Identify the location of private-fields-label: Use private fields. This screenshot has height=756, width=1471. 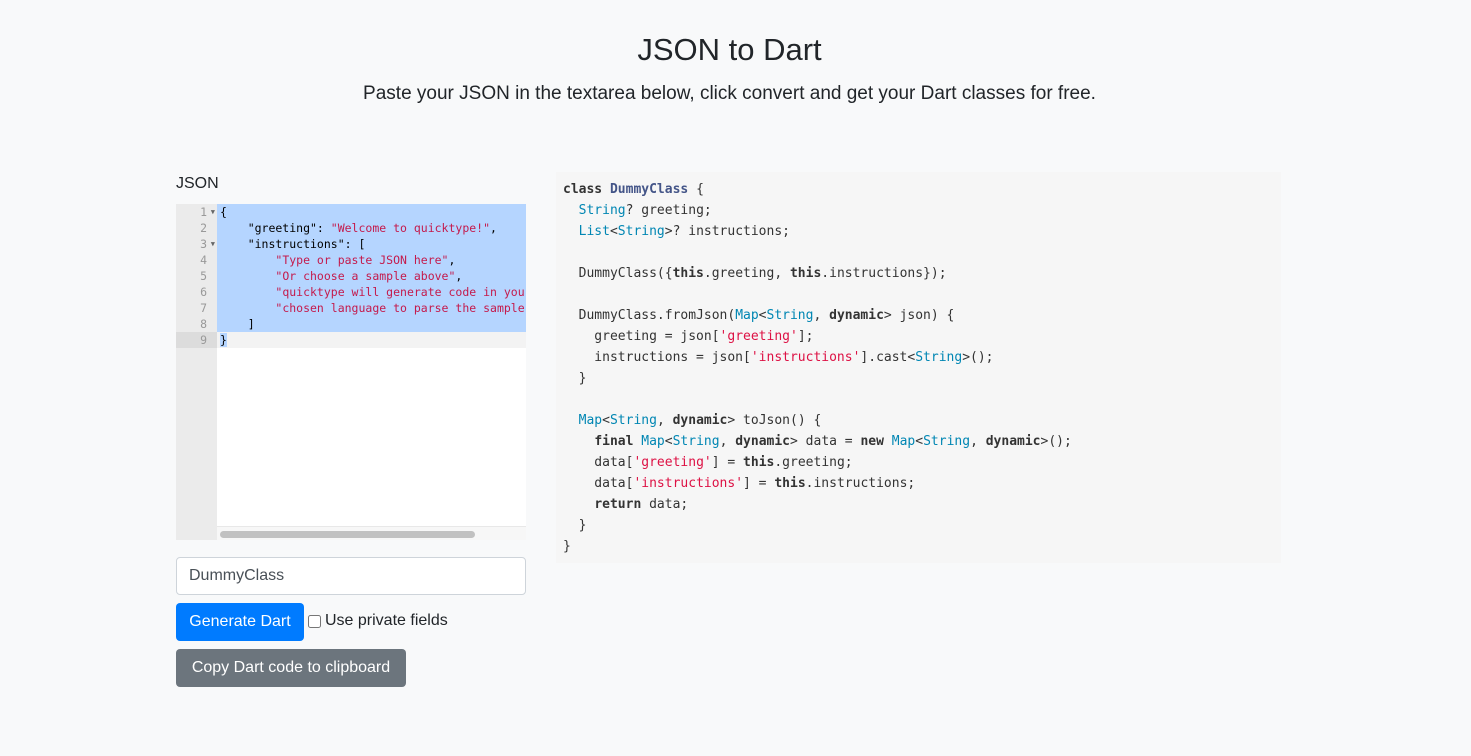
(386, 620).